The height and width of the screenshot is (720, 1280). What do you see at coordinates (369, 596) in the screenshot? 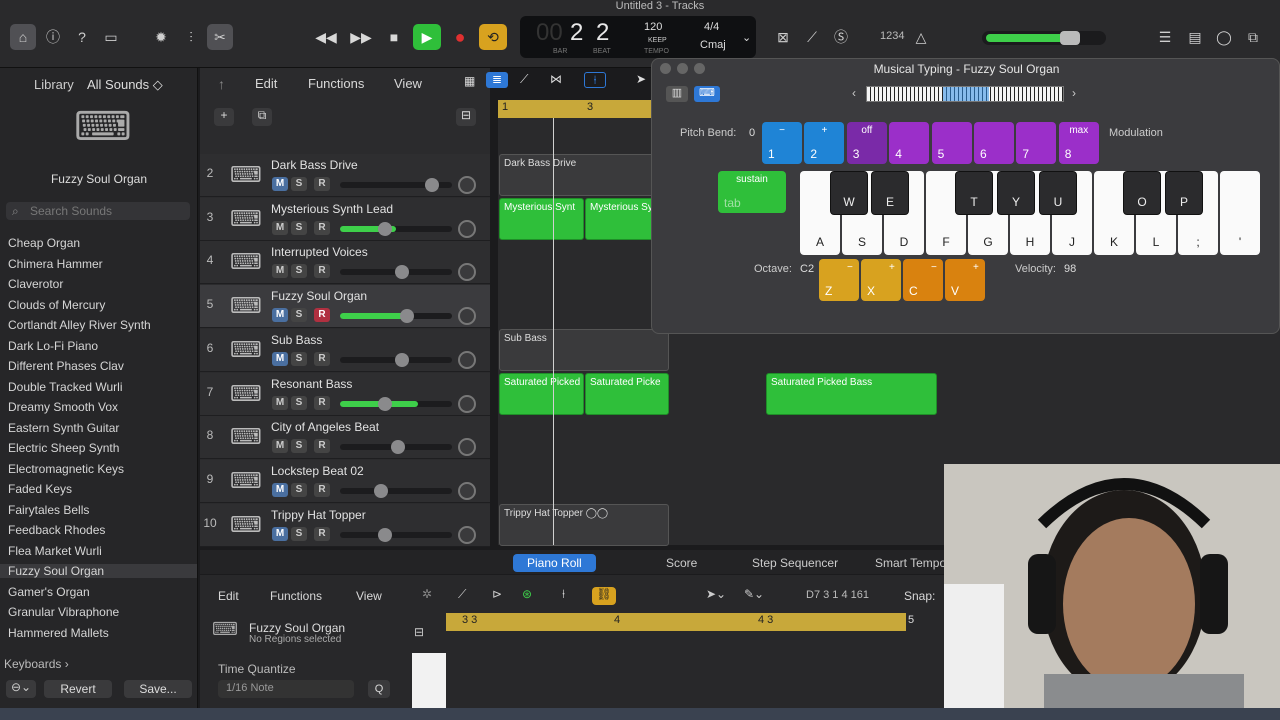
I see `editor-view-menu: View` at bounding box center [369, 596].